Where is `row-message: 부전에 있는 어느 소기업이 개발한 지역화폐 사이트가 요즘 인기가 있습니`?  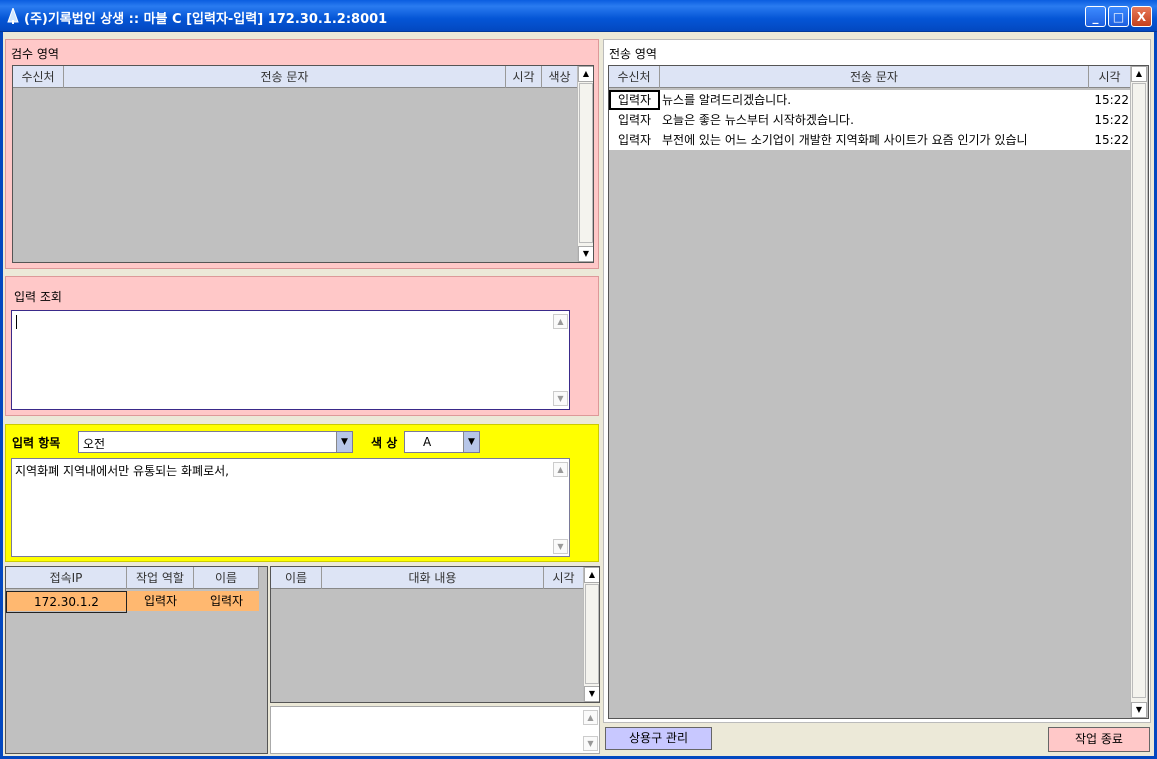 row-message: 부전에 있는 어느 소기업이 개발한 지역화폐 사이트가 요즘 인기가 있습니 is located at coordinates (845, 140).